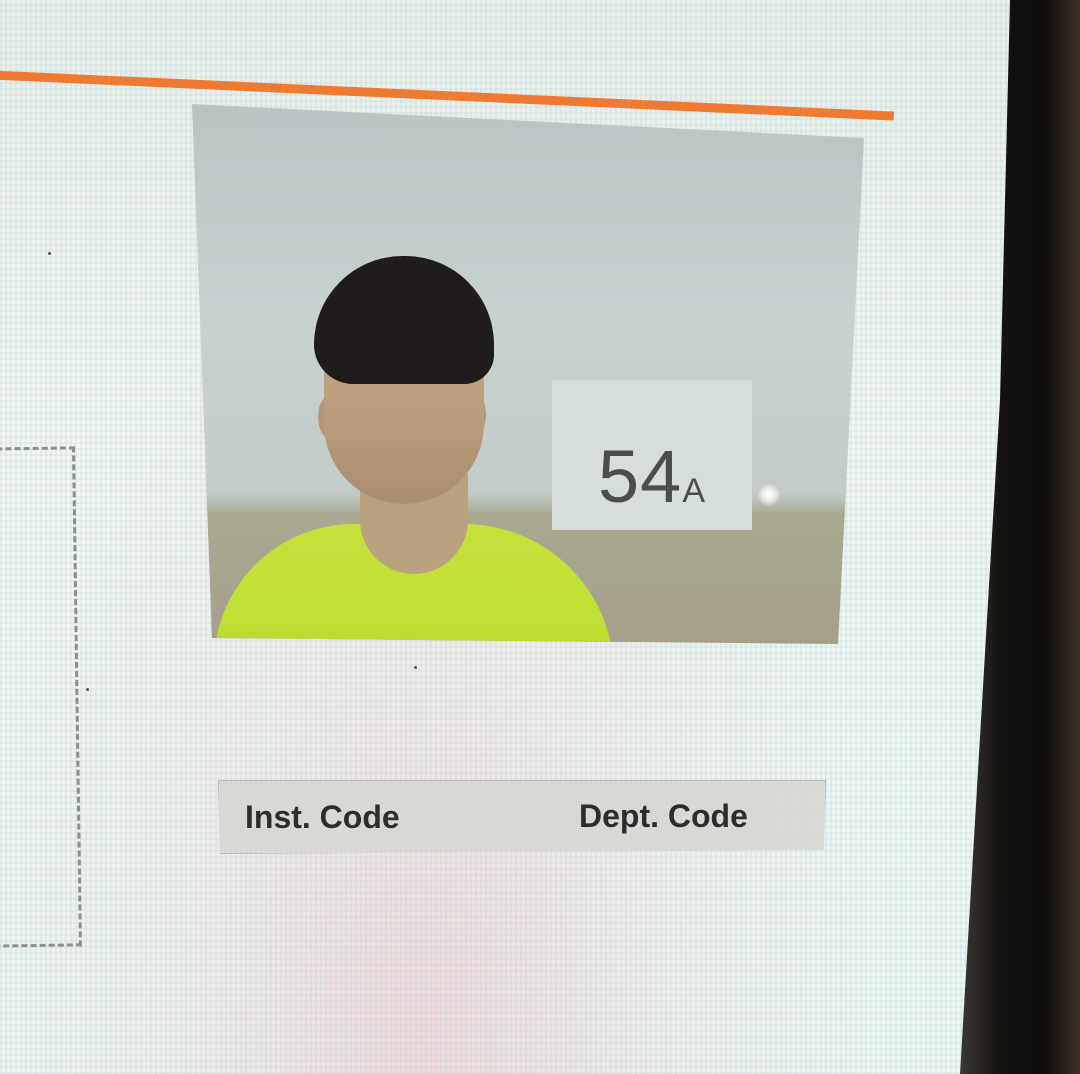 The image size is (1080, 1074). I want to click on codes-bar: Inst. Code Dept. Code, so click(522, 817).